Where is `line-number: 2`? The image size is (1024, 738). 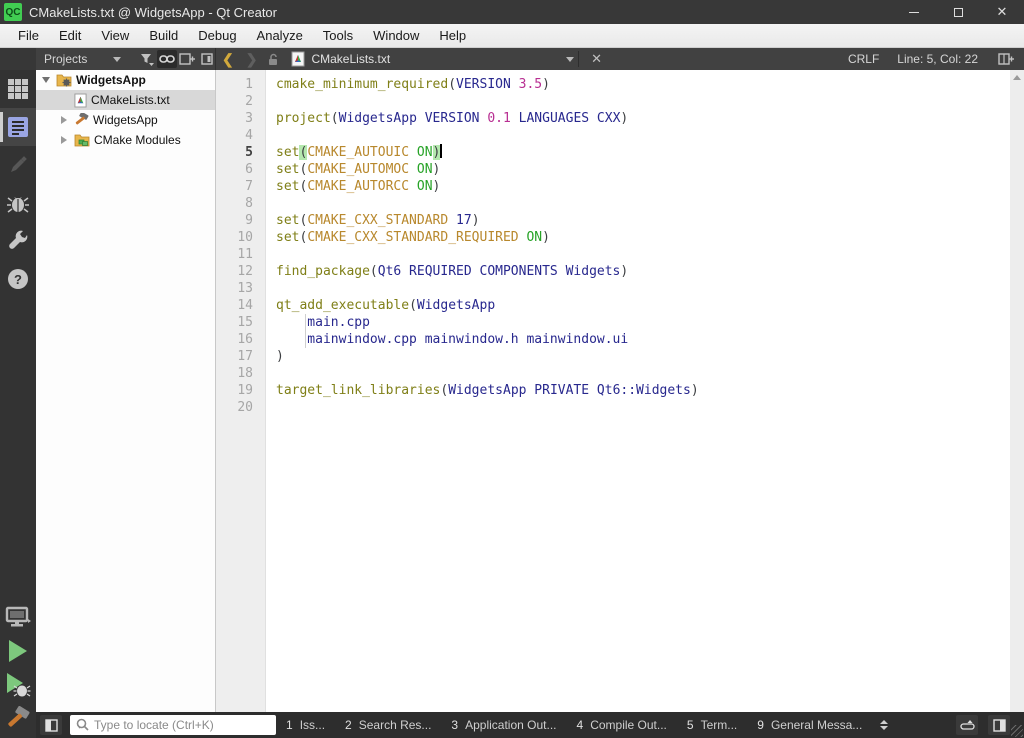
line-number: 2 is located at coordinates (234, 101).